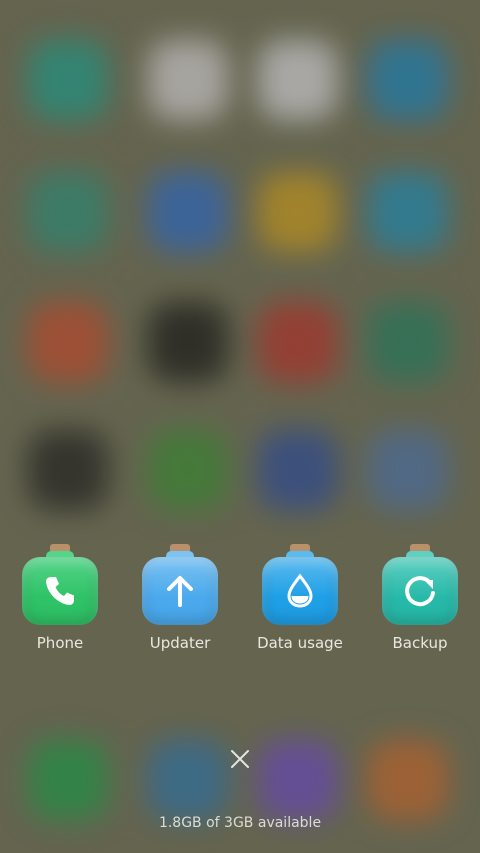 The height and width of the screenshot is (853, 480). Describe the element at coordinates (60, 643) in the screenshot. I see `app-label: Phone` at that location.